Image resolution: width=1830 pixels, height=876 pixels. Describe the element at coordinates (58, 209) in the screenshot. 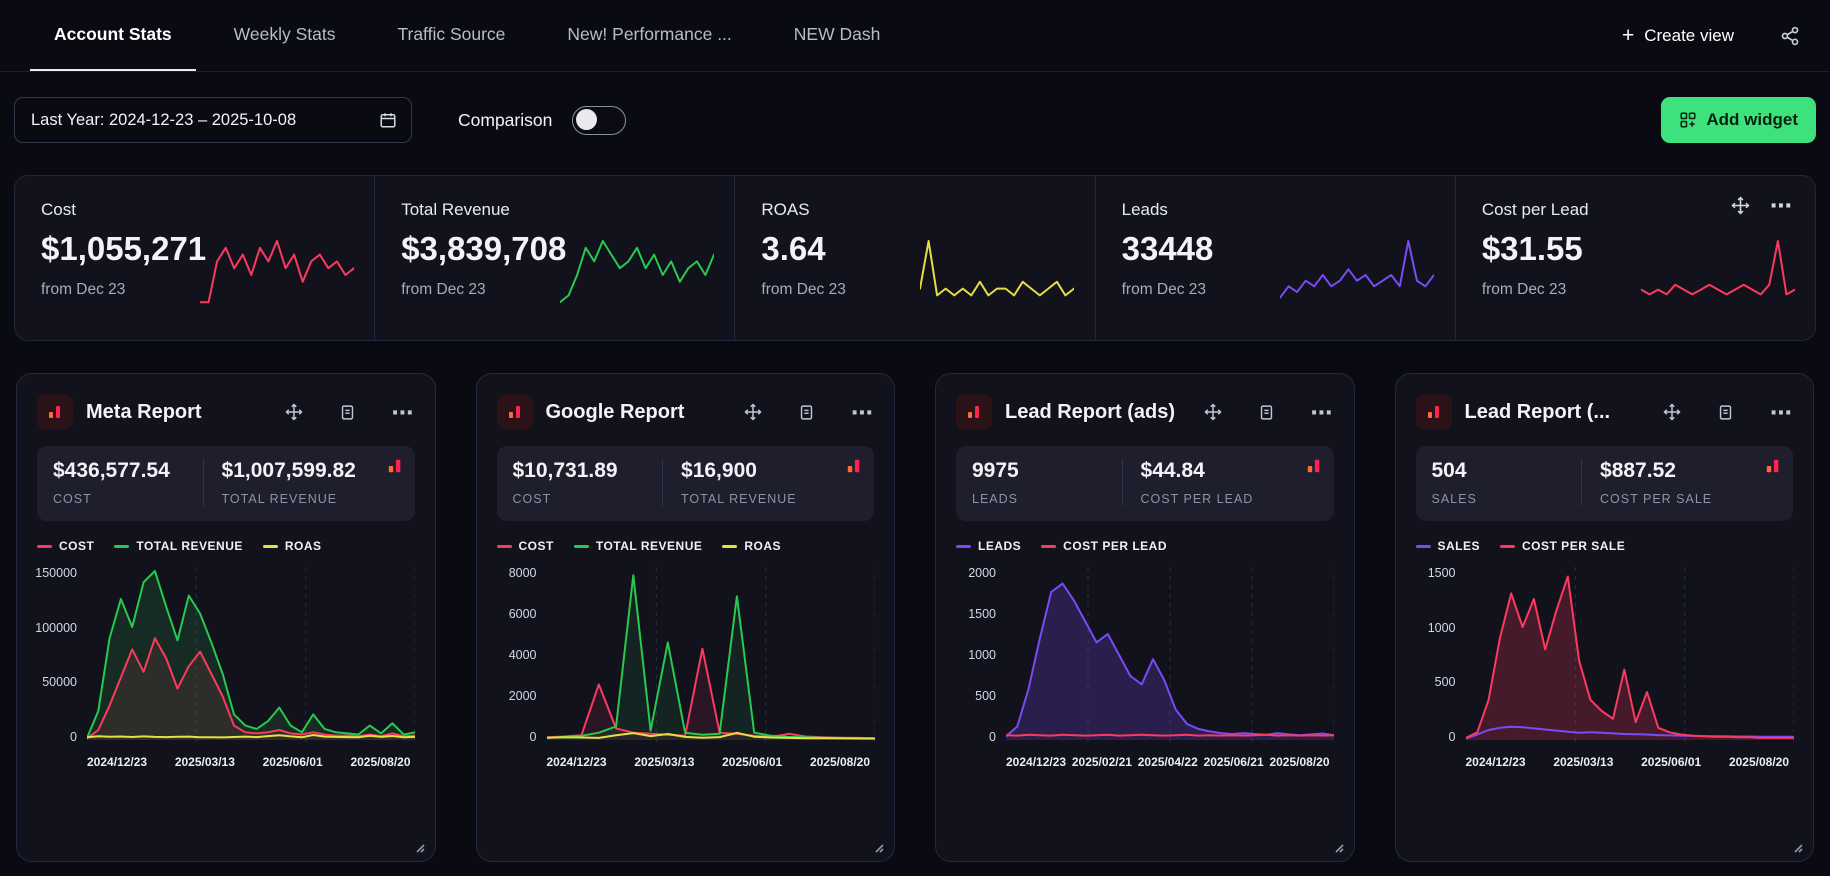

I see `kpi-label: Cost` at that location.